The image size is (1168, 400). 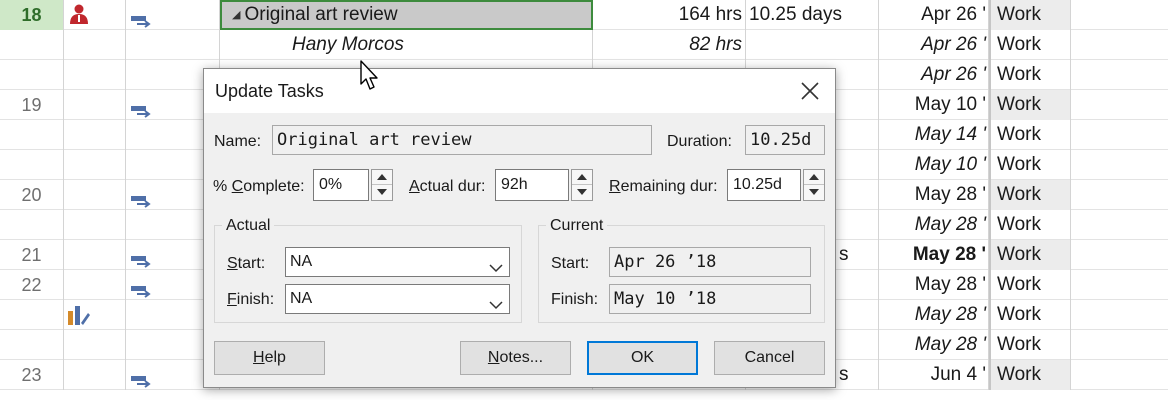 I want to click on task-name-cell: ◢ Original art review, so click(x=406, y=15).